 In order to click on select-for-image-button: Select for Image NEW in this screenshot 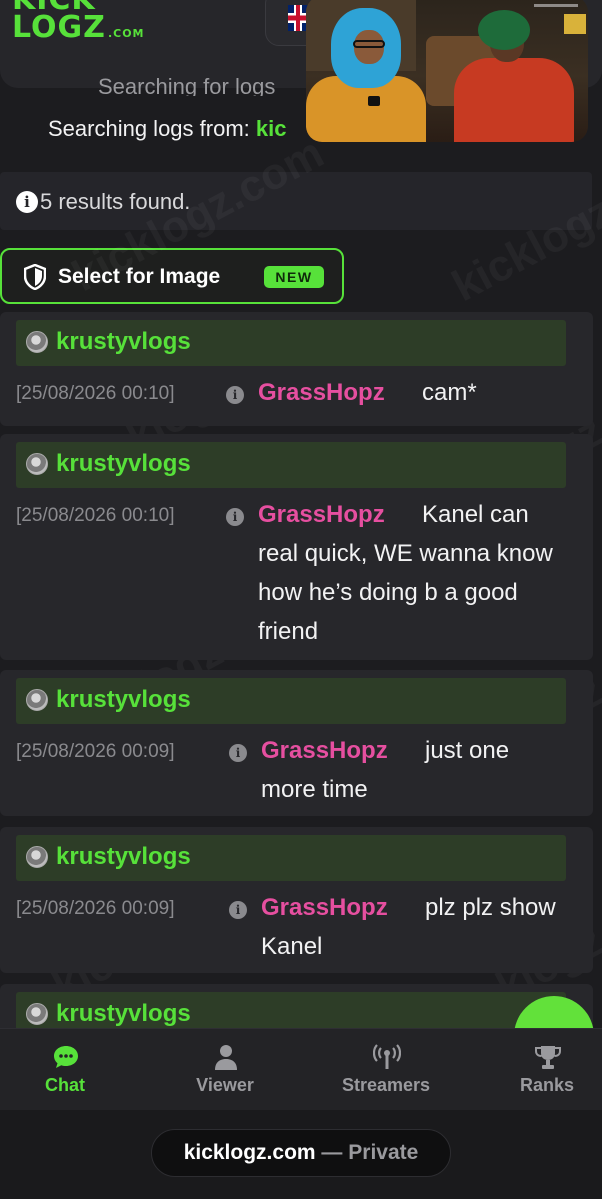, I will do `click(172, 276)`.